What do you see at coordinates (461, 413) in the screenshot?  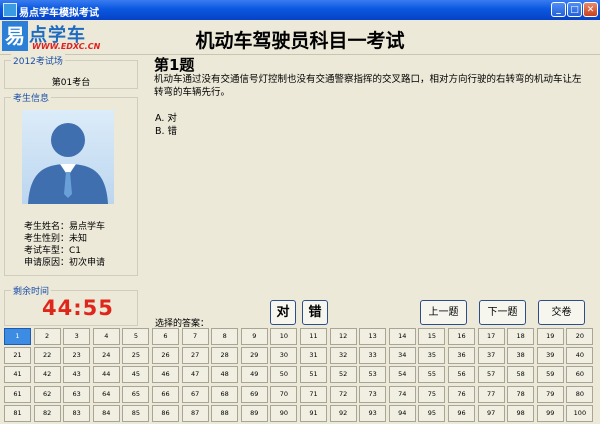 I see `question-cell-96: 96` at bounding box center [461, 413].